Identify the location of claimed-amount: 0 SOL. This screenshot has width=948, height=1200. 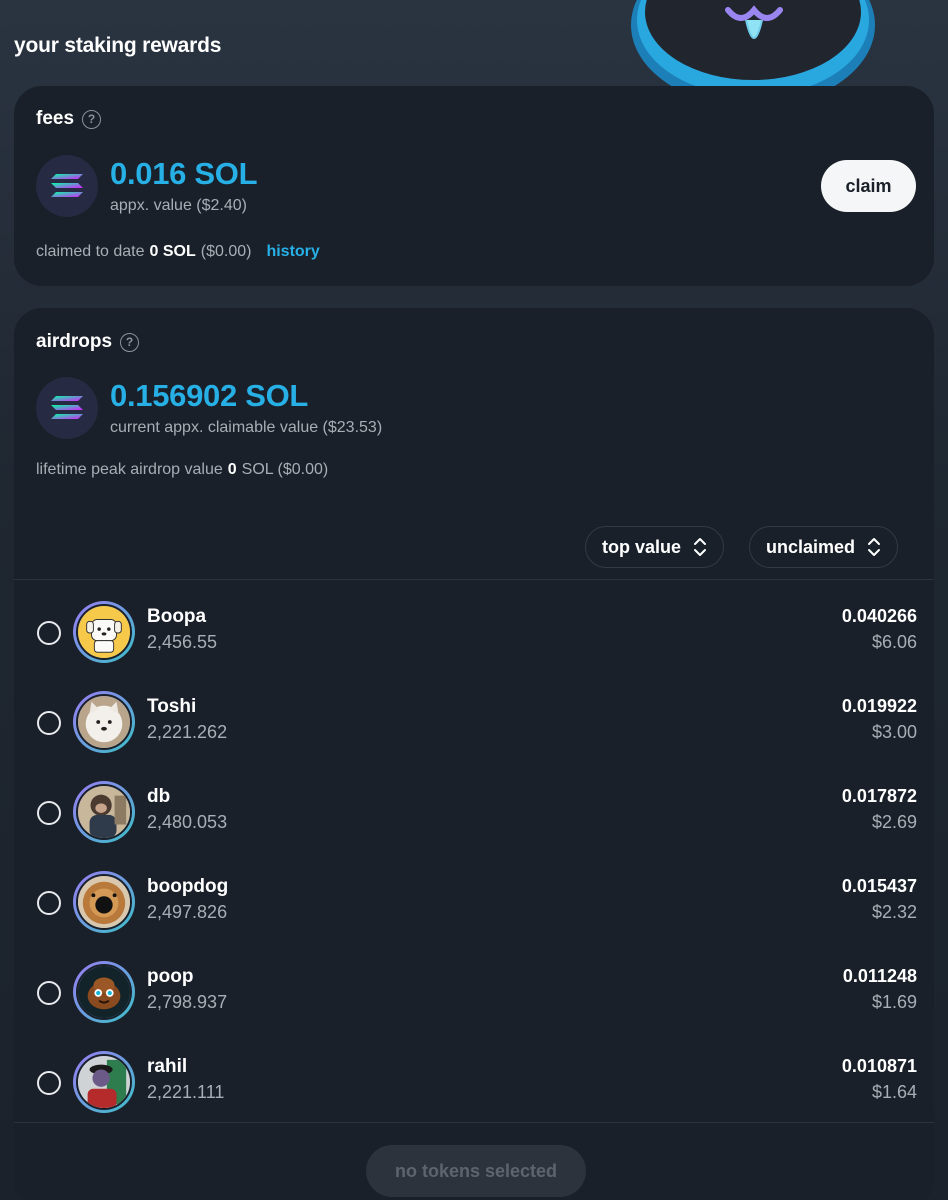
(172, 251).